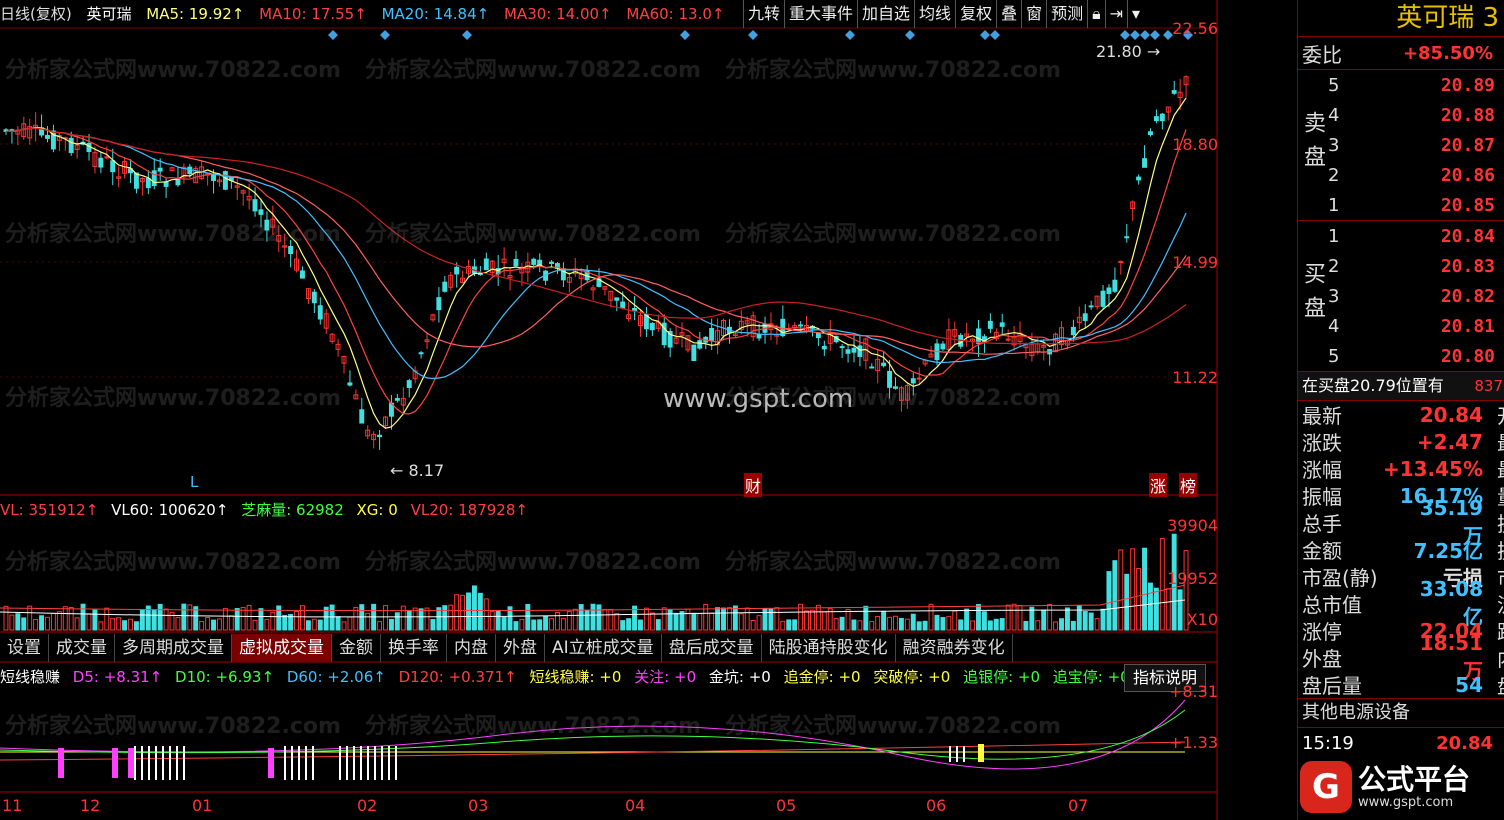  I want to click on ma60-value: MA60: 13.0↑, so click(675, 14).